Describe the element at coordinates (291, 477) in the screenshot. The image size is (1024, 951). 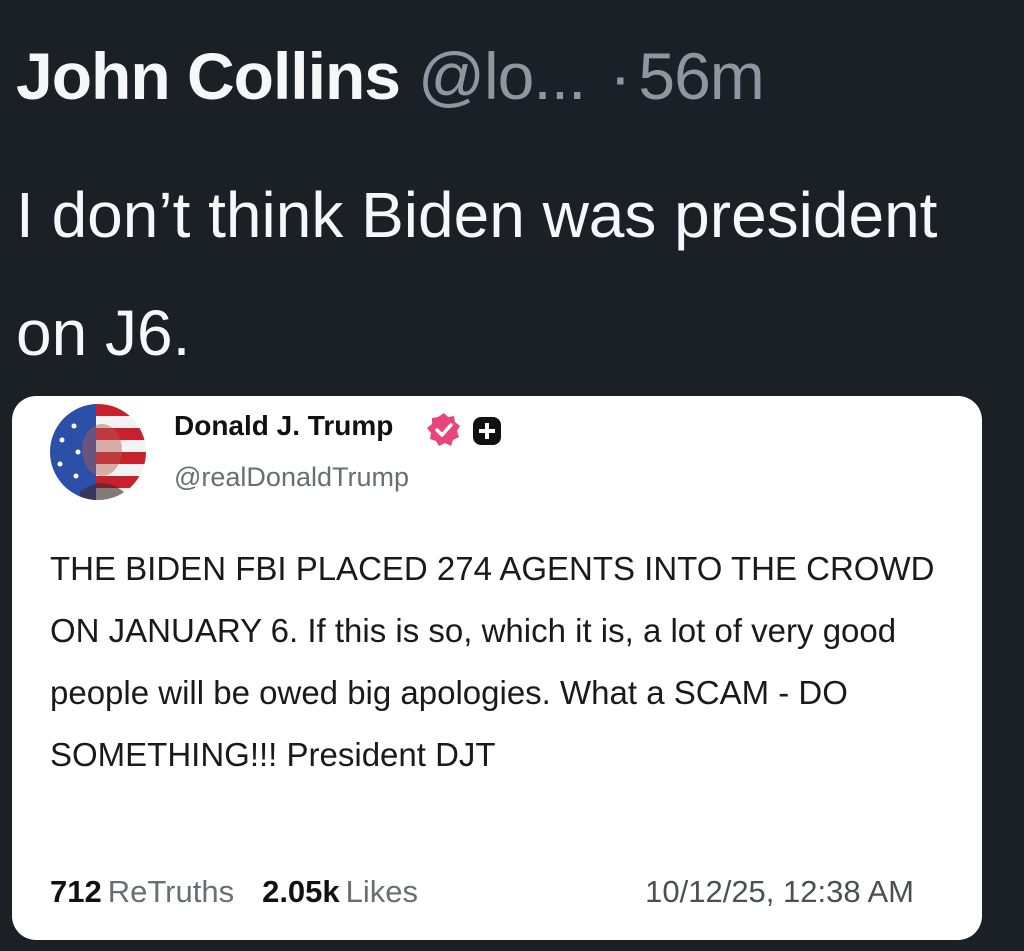
I see `quoted-author-handle: @realDonaldTrump` at that location.